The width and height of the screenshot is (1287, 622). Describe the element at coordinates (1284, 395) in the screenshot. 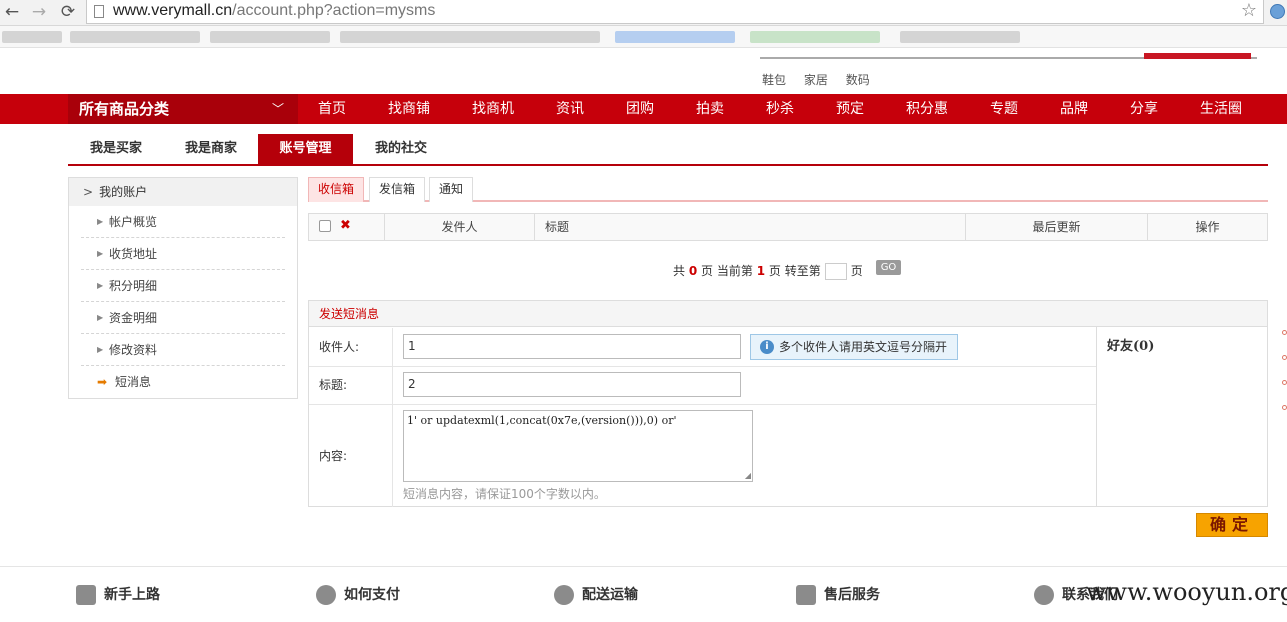

I see `floating-side-tools` at that location.